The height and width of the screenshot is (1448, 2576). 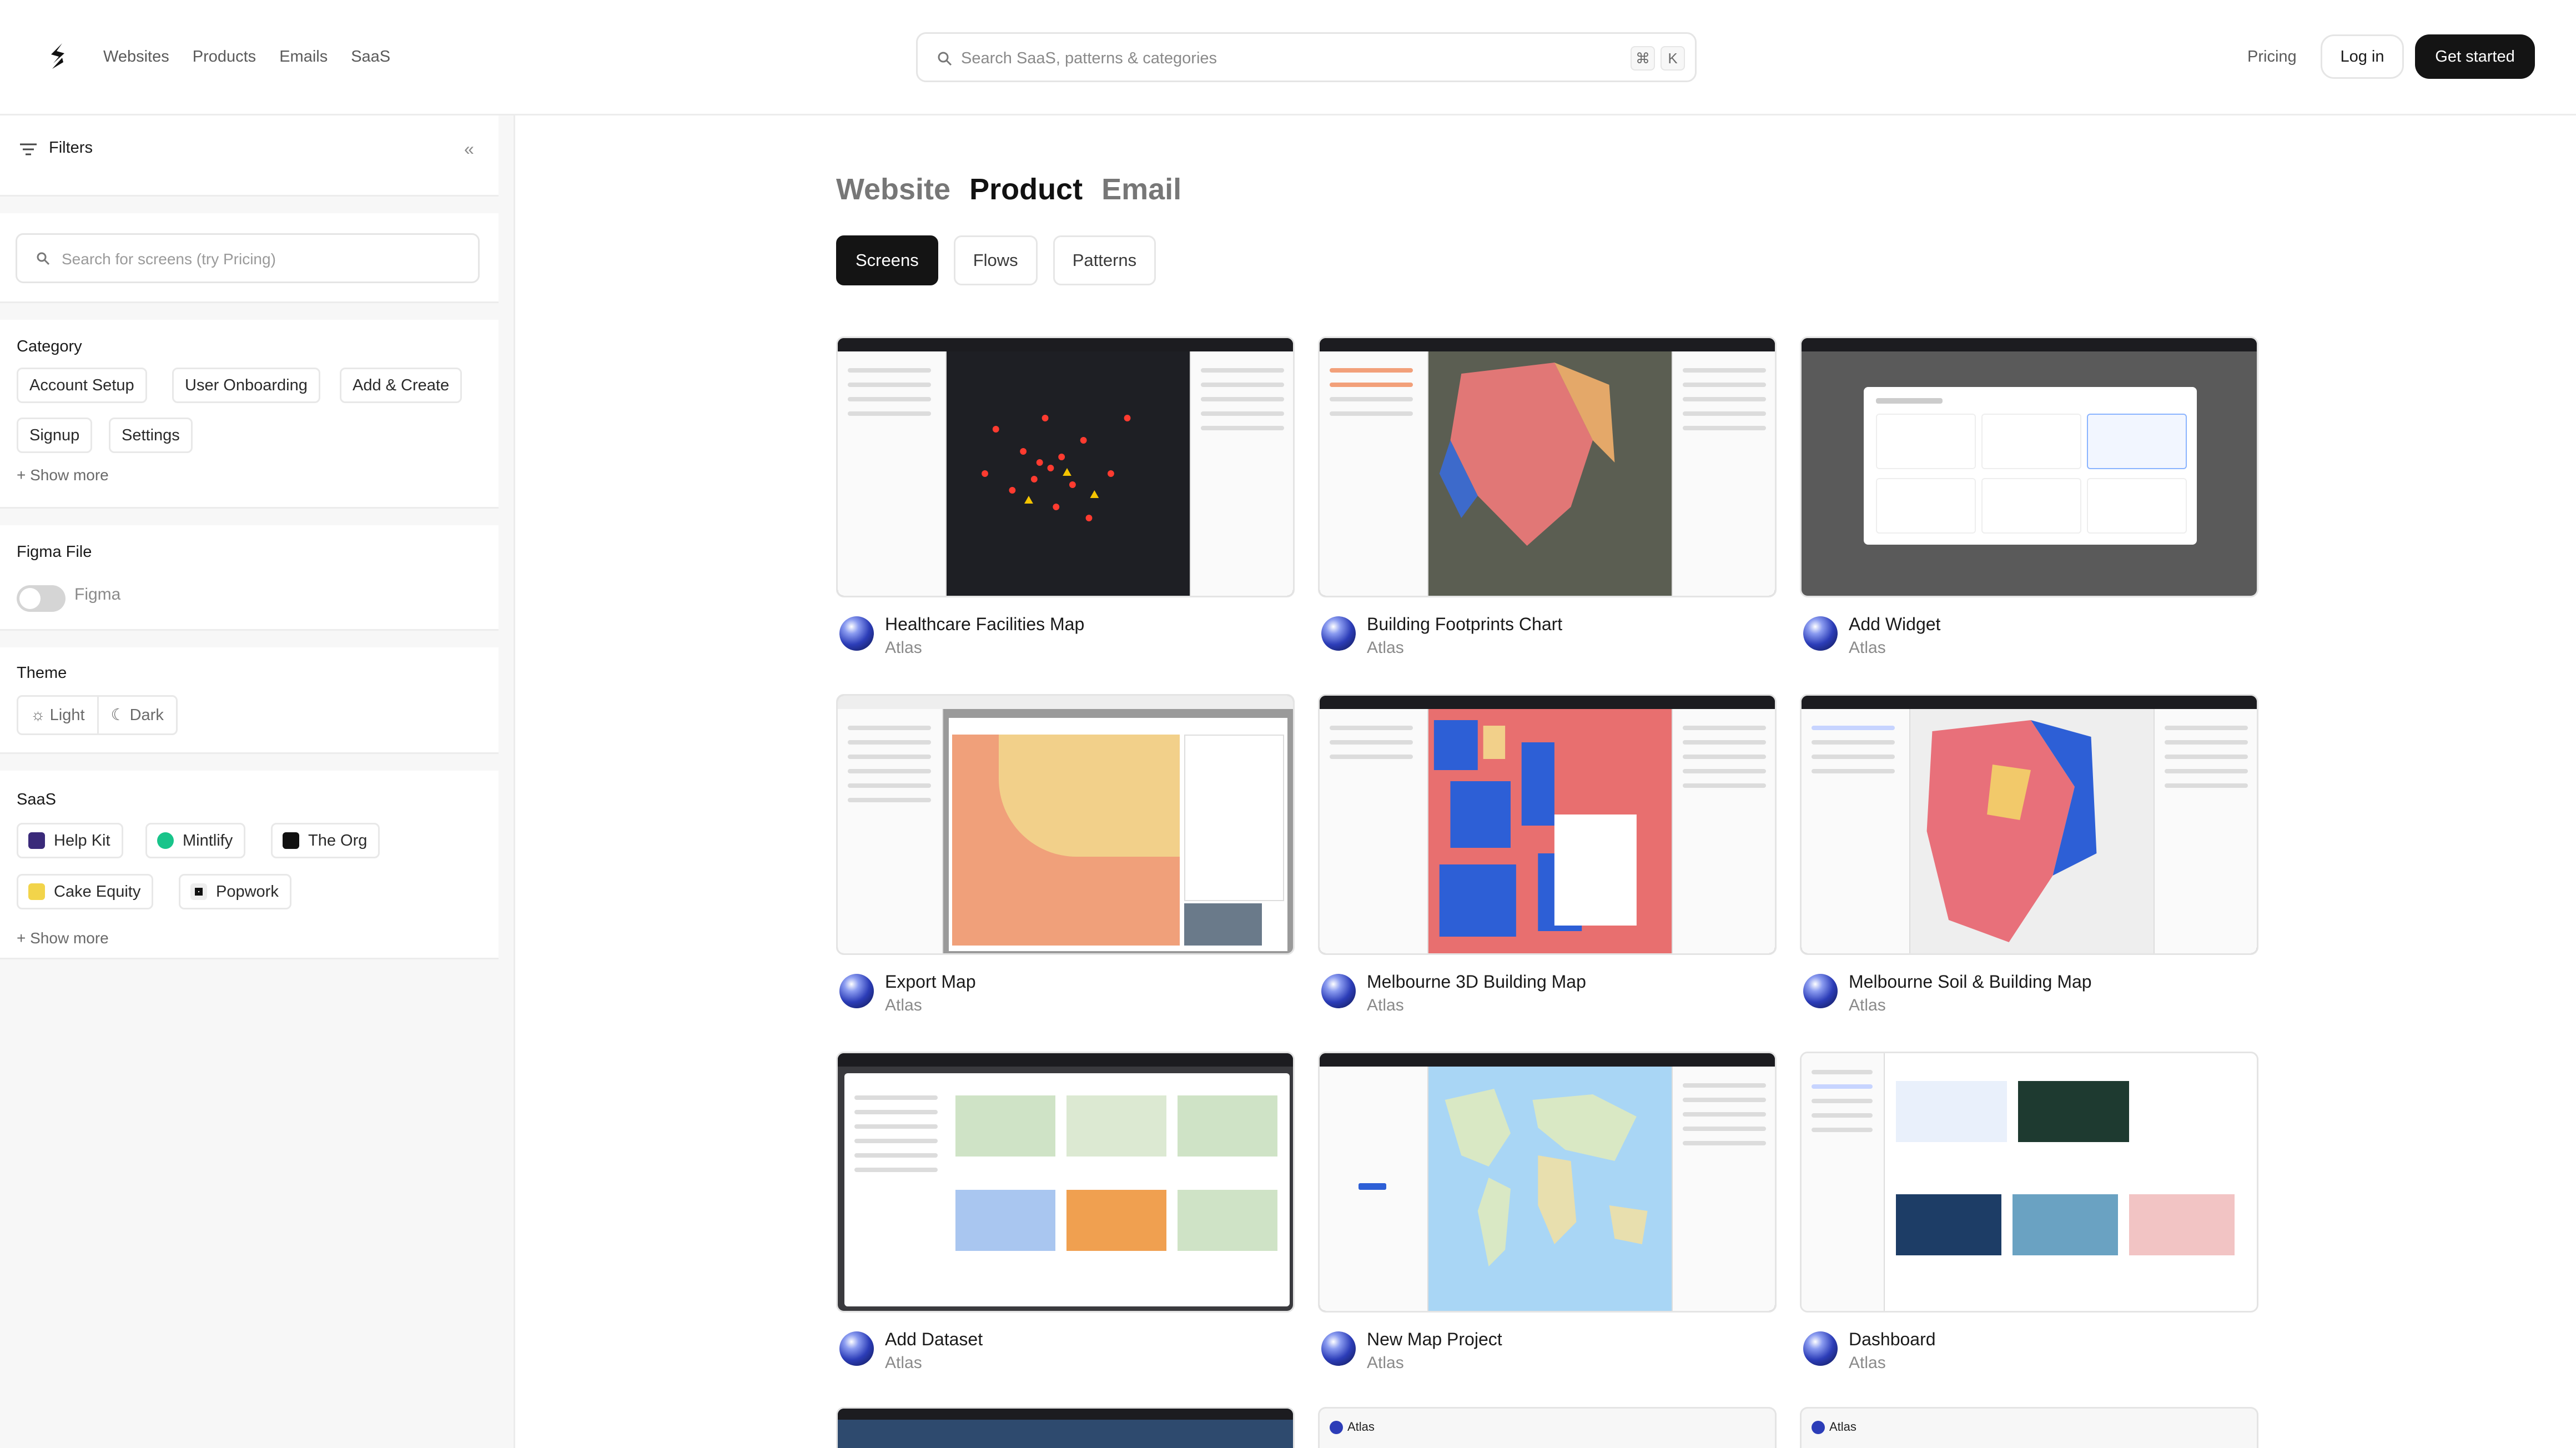 What do you see at coordinates (893, 189) in the screenshot?
I see `tab-website: Website` at bounding box center [893, 189].